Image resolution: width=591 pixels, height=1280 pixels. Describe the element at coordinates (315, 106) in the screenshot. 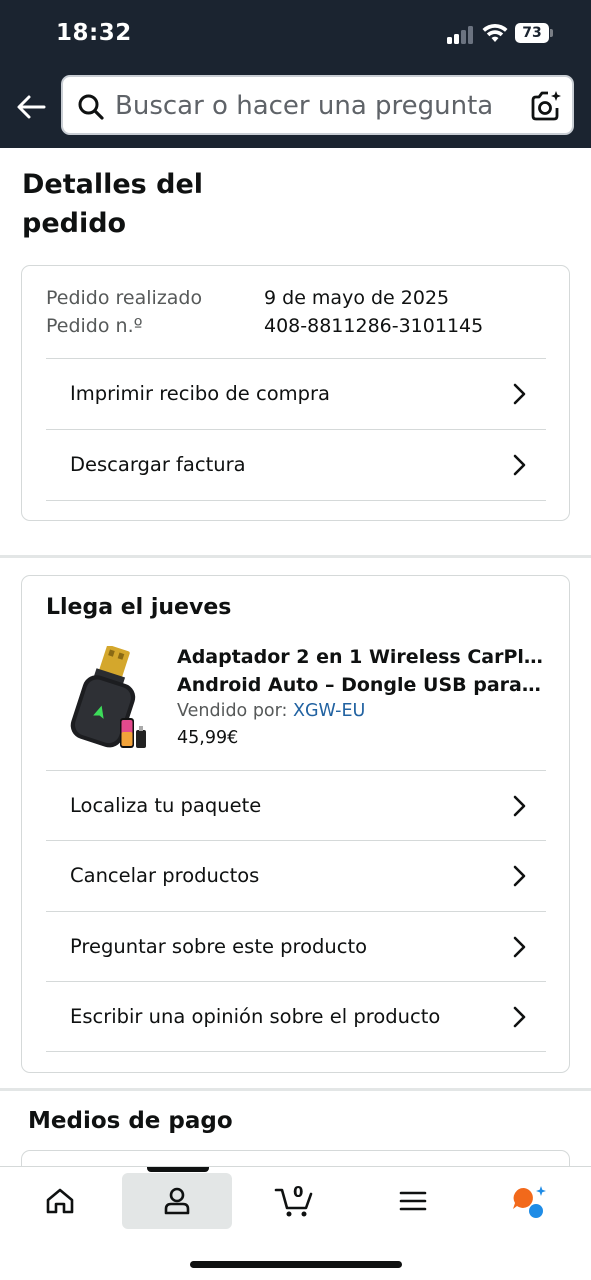

I see `search-input` at that location.